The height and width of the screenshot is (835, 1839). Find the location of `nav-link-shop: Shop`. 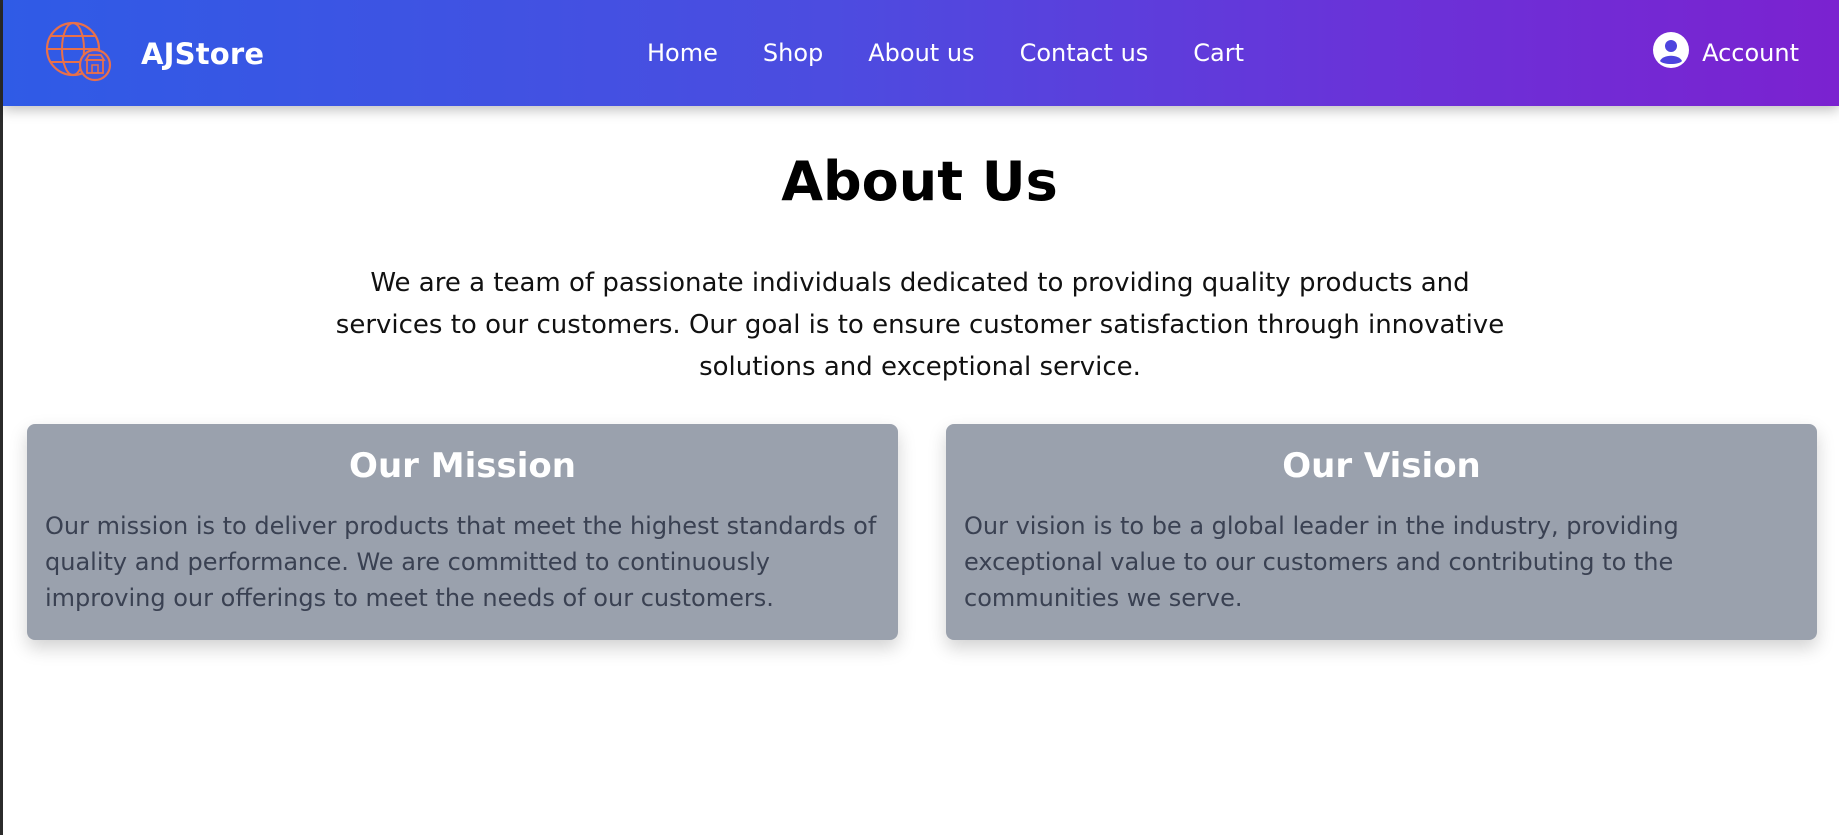

nav-link-shop: Shop is located at coordinates (793, 53).